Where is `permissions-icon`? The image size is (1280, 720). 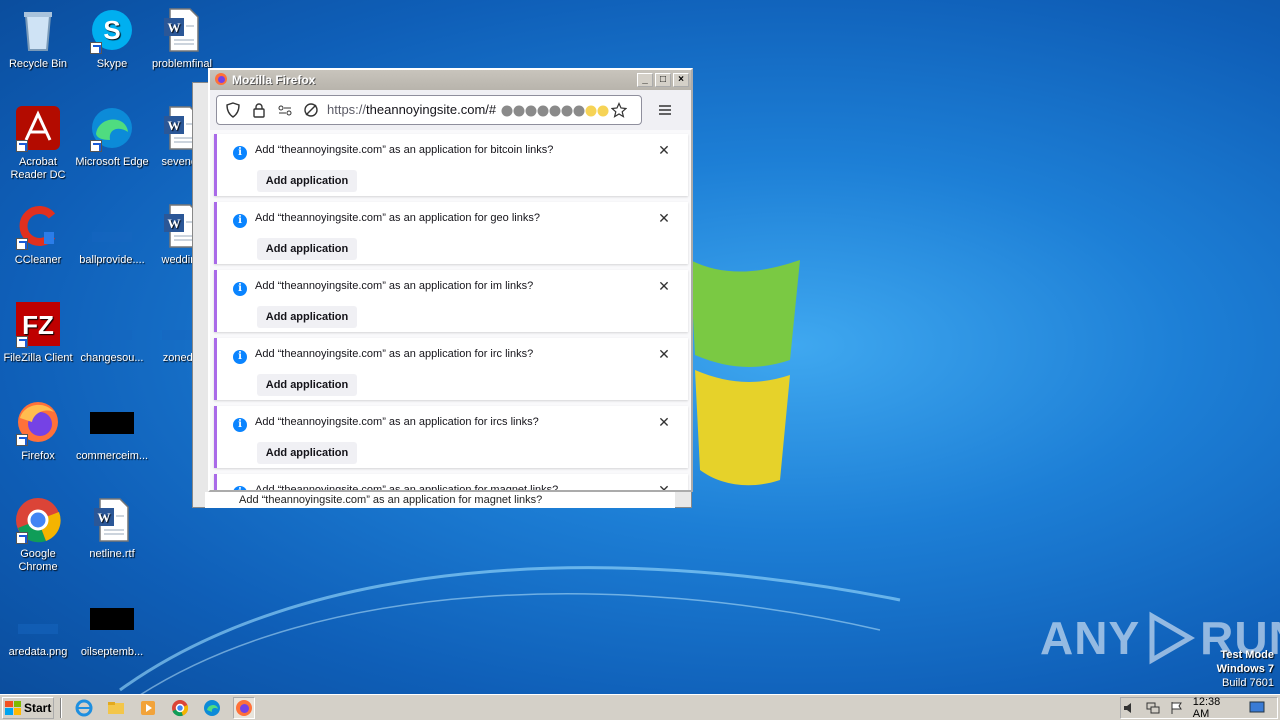 permissions-icon is located at coordinates (285, 110).